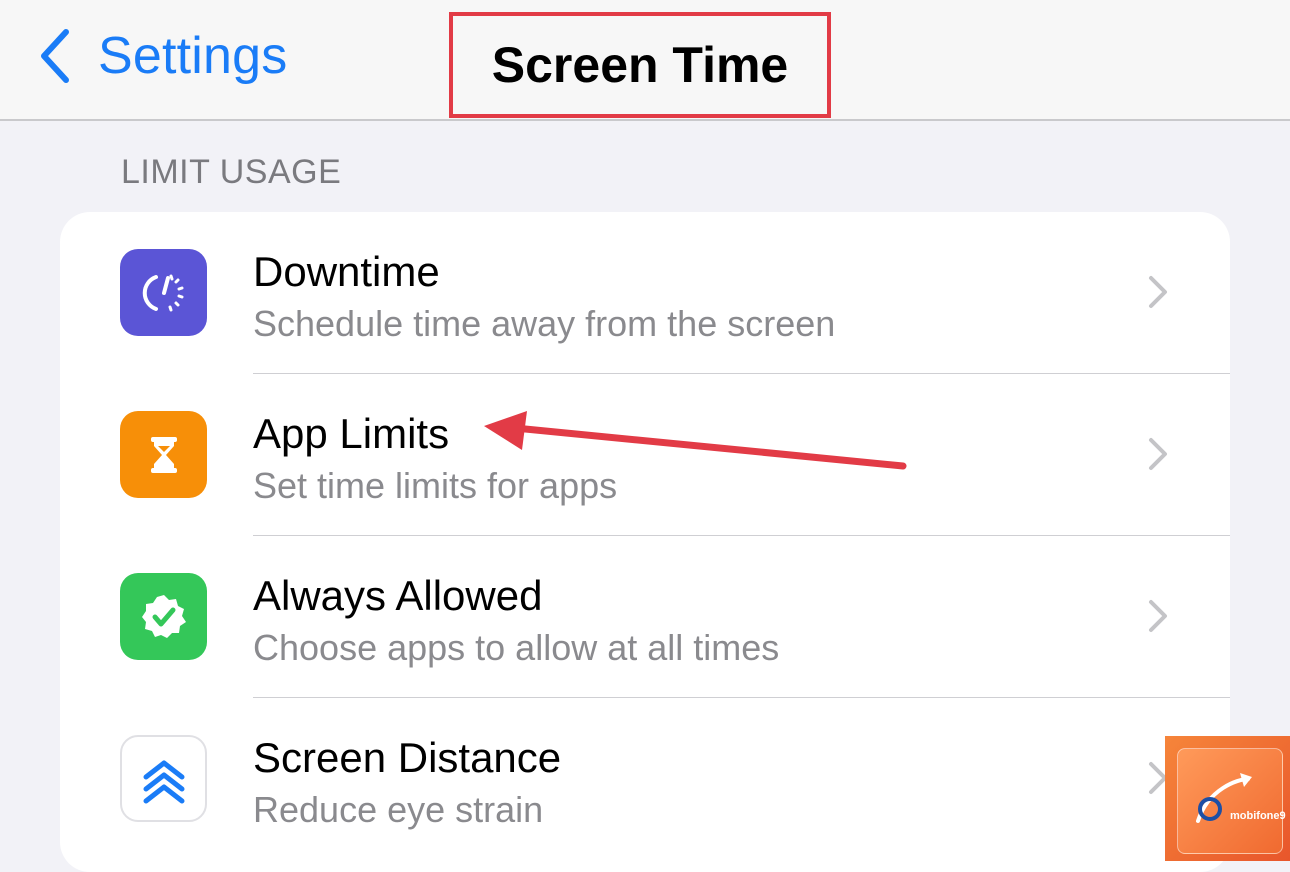 The width and height of the screenshot is (1290, 872). What do you see at coordinates (55, 56) in the screenshot?
I see `chevron-left-icon` at bounding box center [55, 56].